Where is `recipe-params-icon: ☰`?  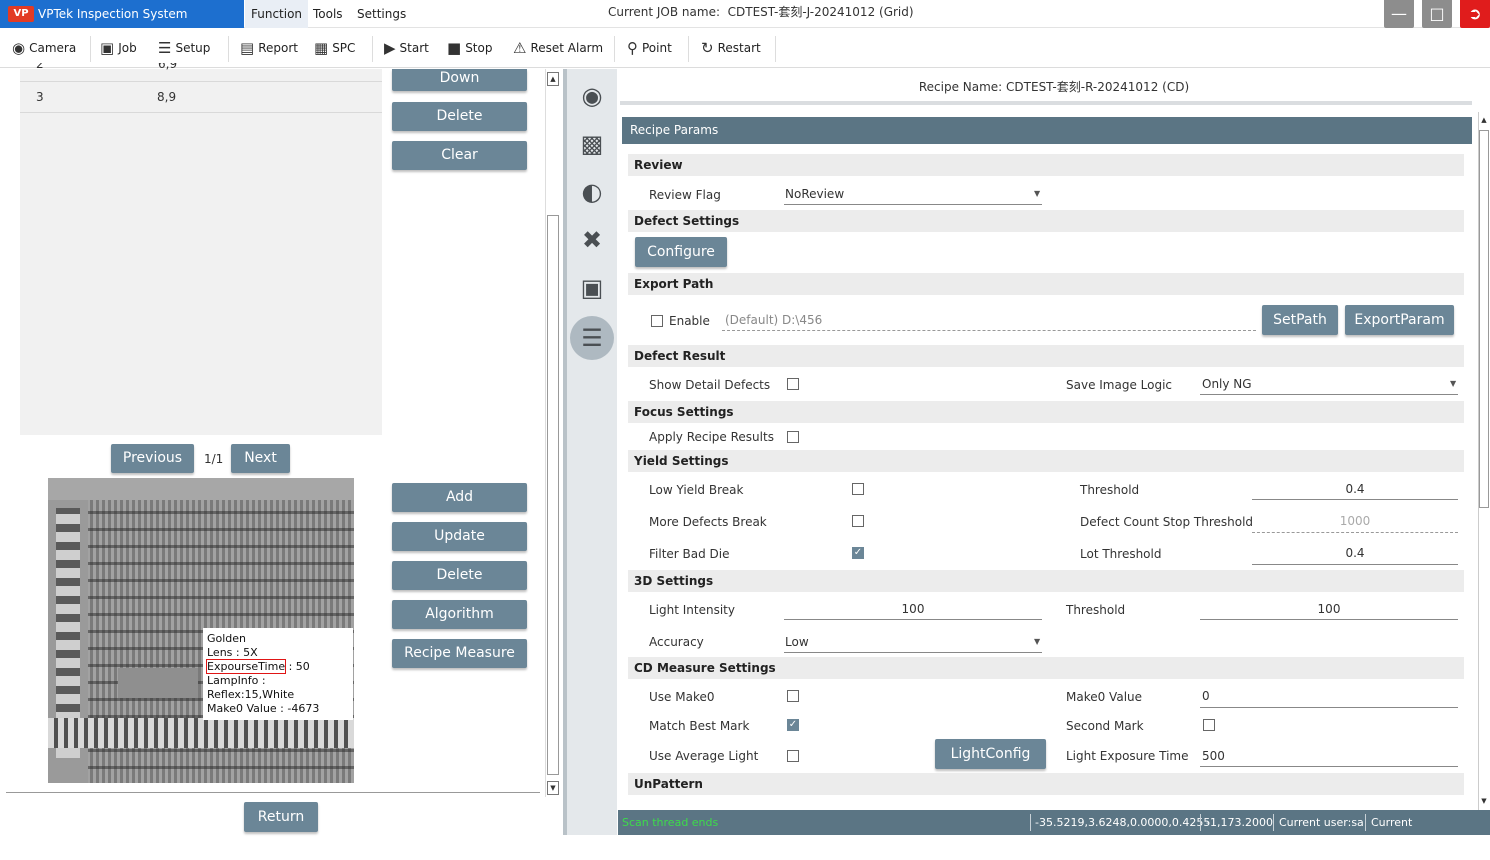 recipe-params-icon: ☰ is located at coordinates (592, 338).